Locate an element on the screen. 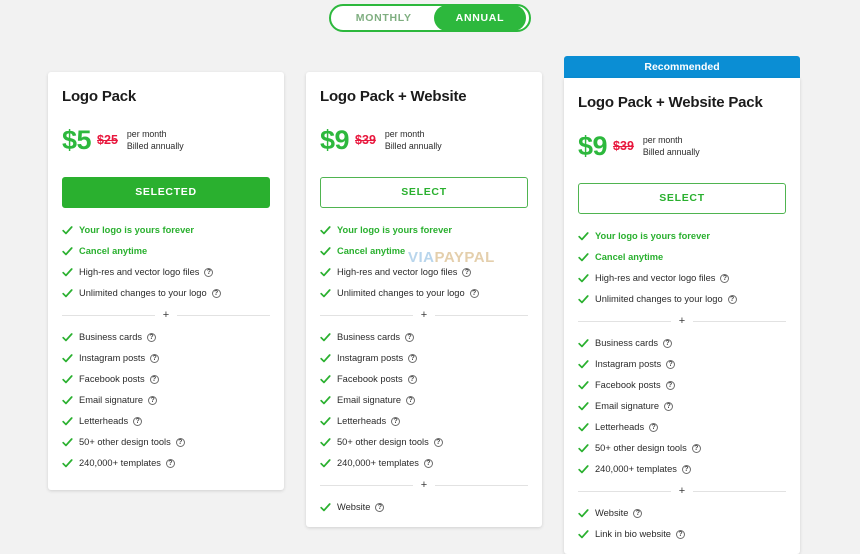 This screenshot has height=554, width=860. price-original-strikethrough: $39 is located at coordinates (623, 146).